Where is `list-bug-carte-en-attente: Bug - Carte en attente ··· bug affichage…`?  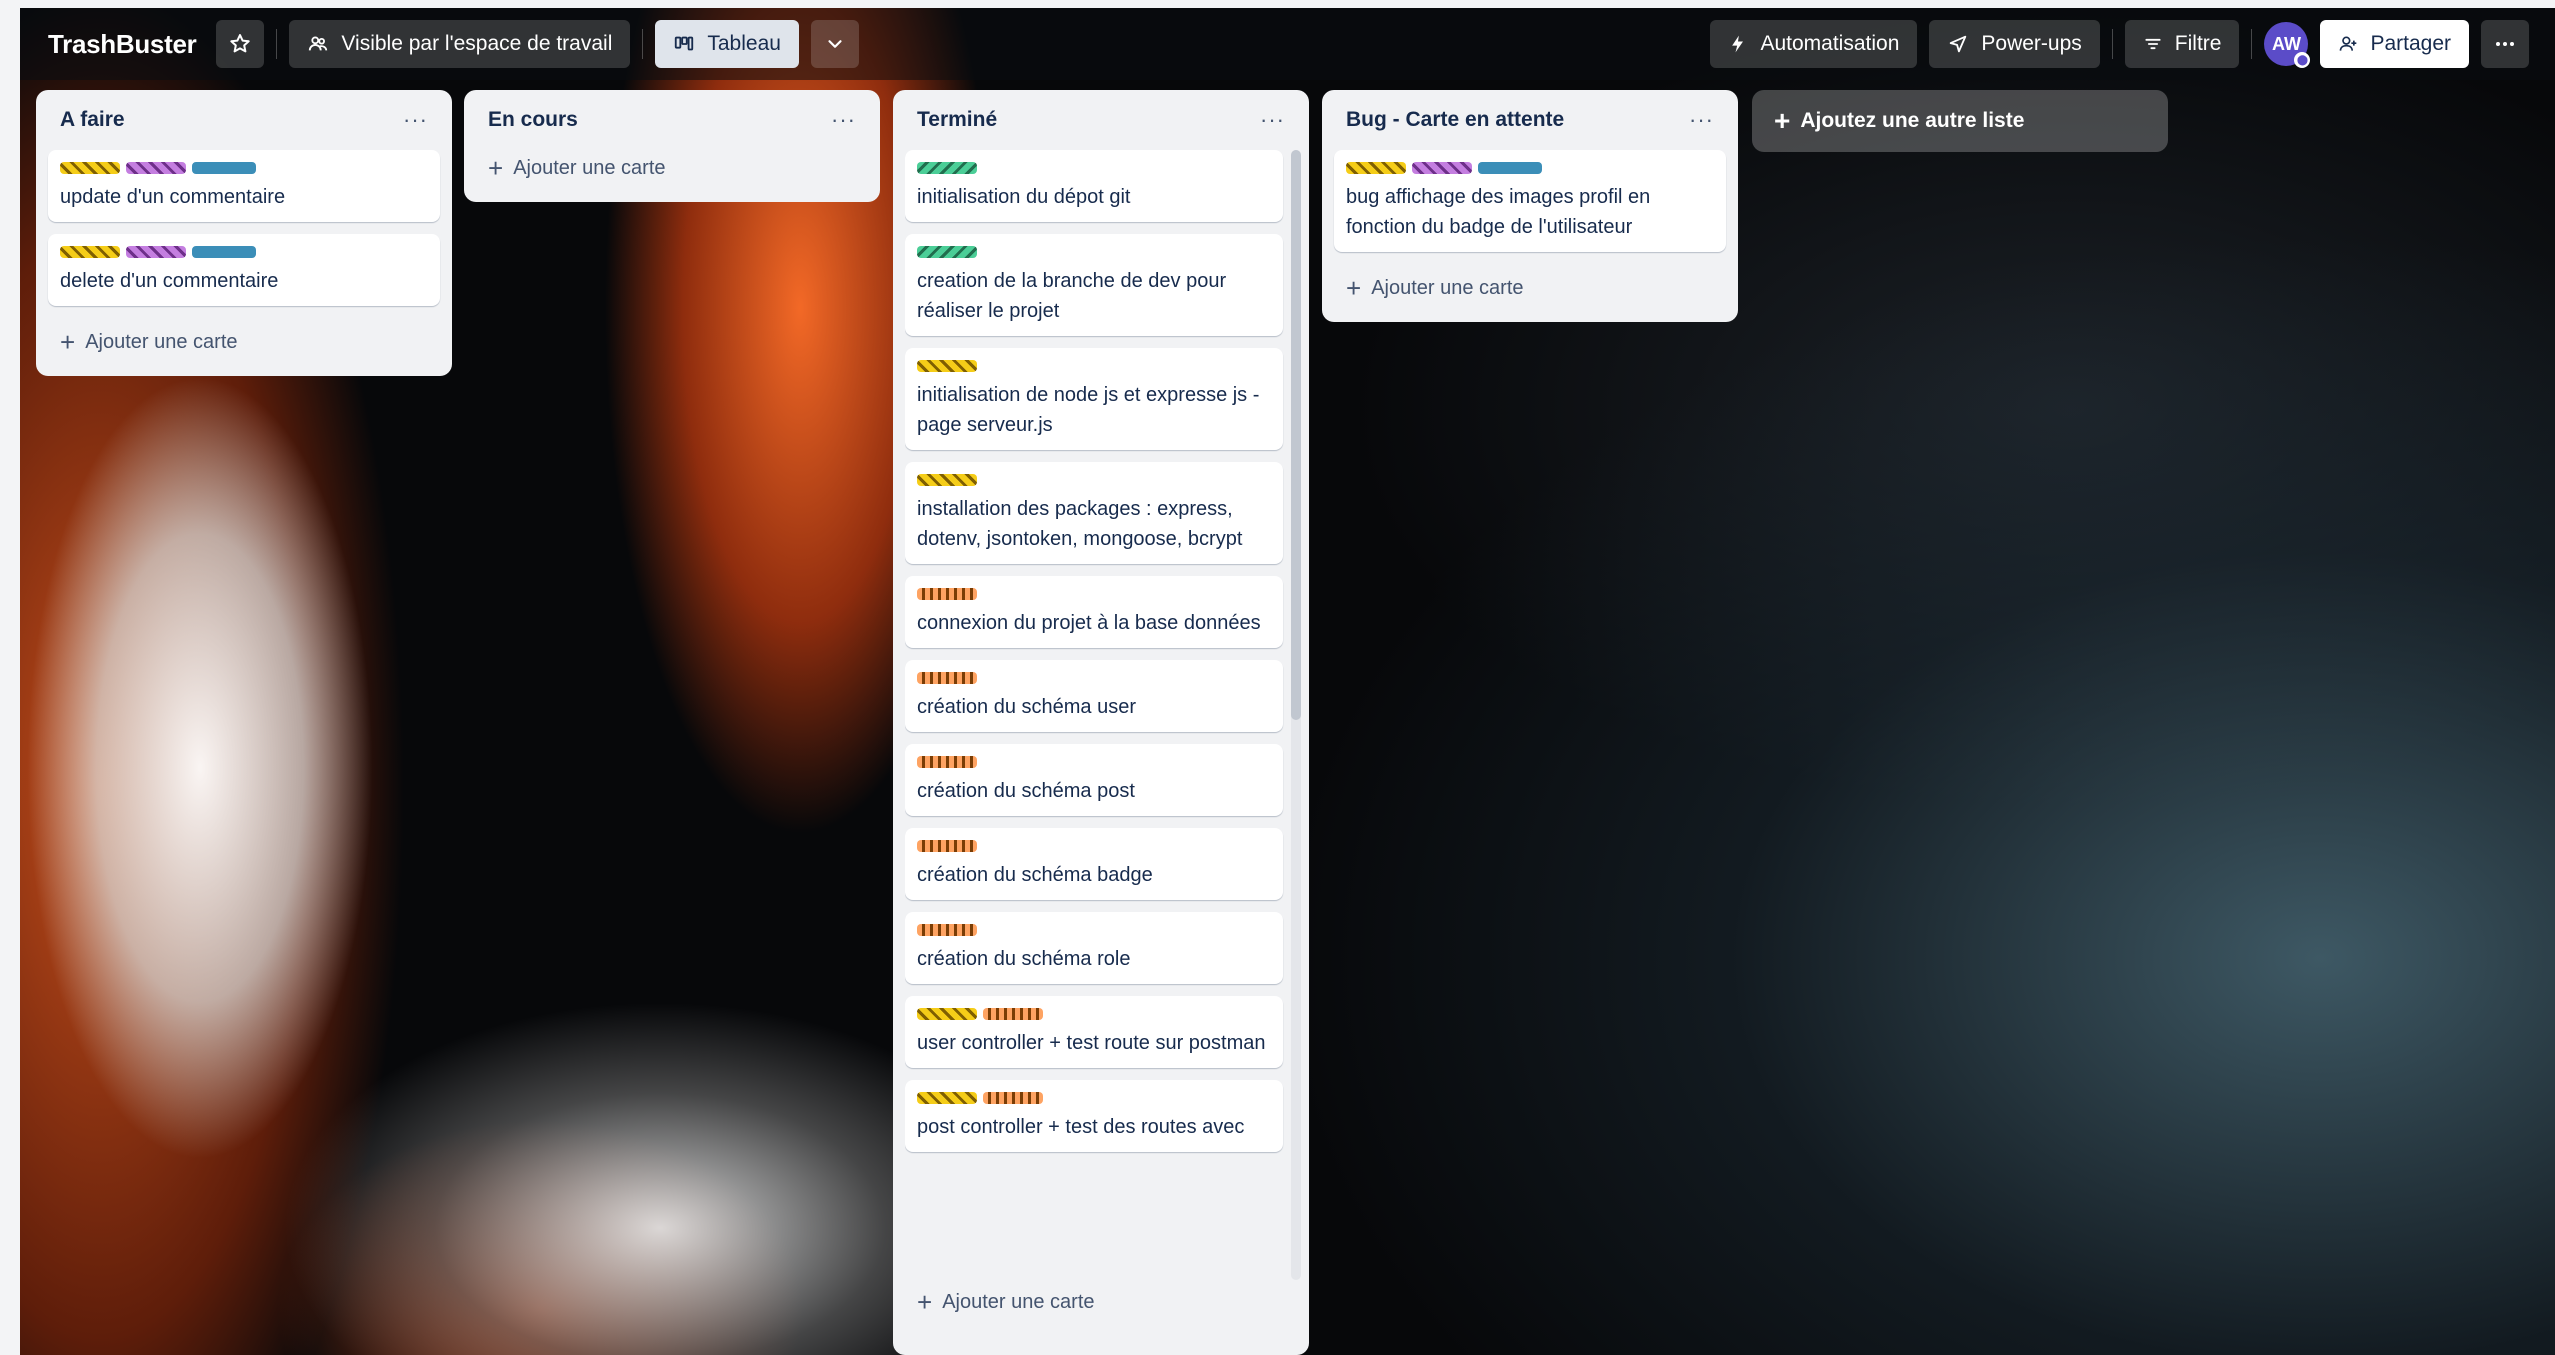 list-bug-carte-en-attente: Bug - Carte en attente ··· bug affichage… is located at coordinates (1530, 206).